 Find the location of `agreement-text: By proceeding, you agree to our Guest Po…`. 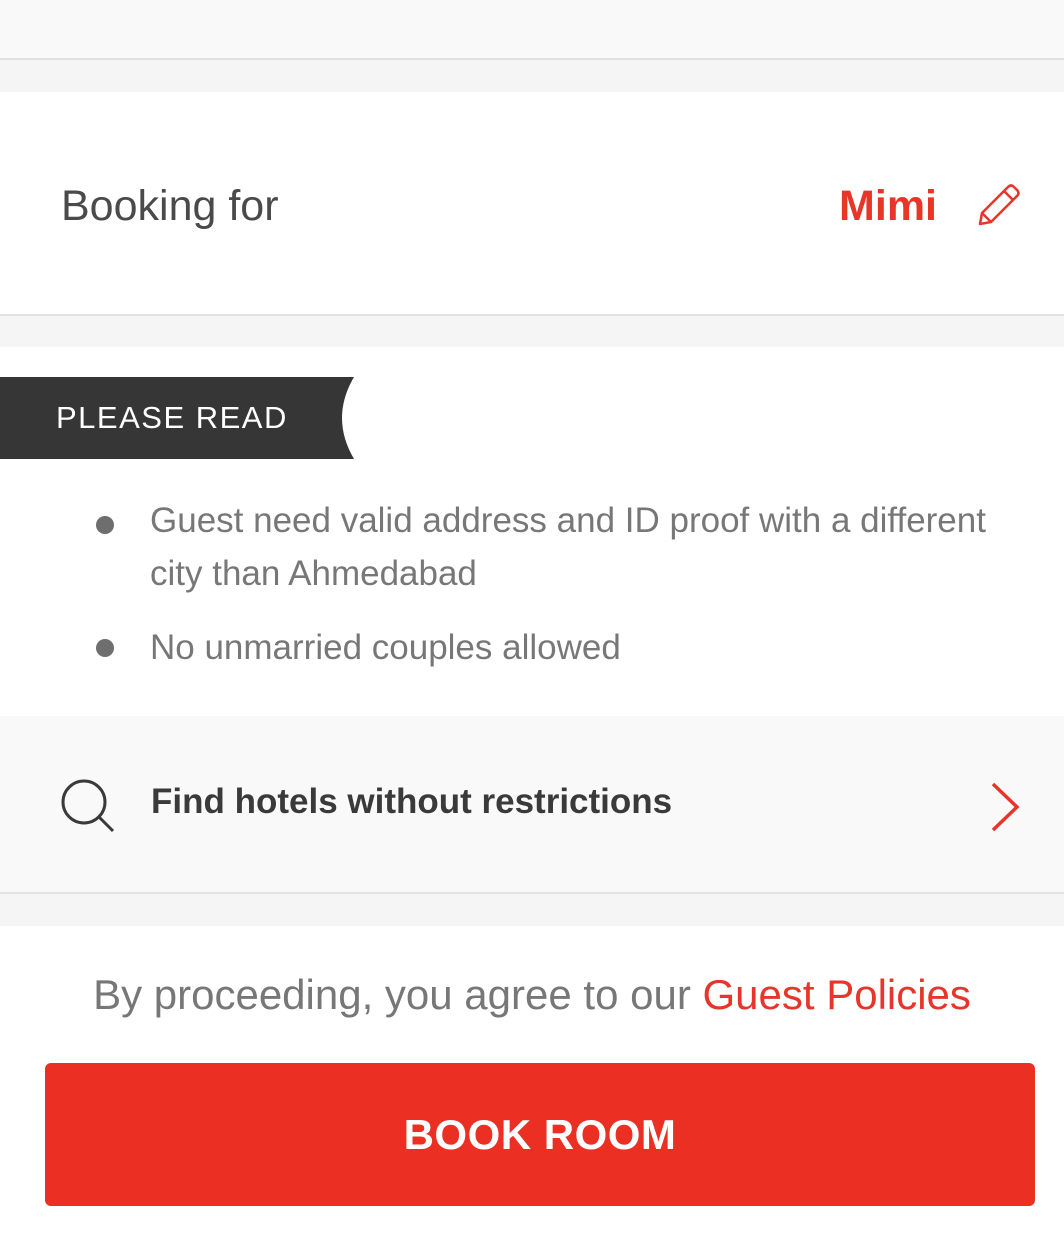

agreement-text: By proceeding, you agree to our Guest Po… is located at coordinates (532, 995).